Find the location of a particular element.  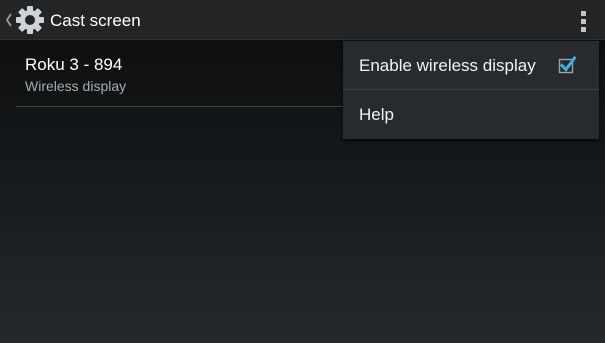

device-summary: Wireless display is located at coordinates (76, 86).